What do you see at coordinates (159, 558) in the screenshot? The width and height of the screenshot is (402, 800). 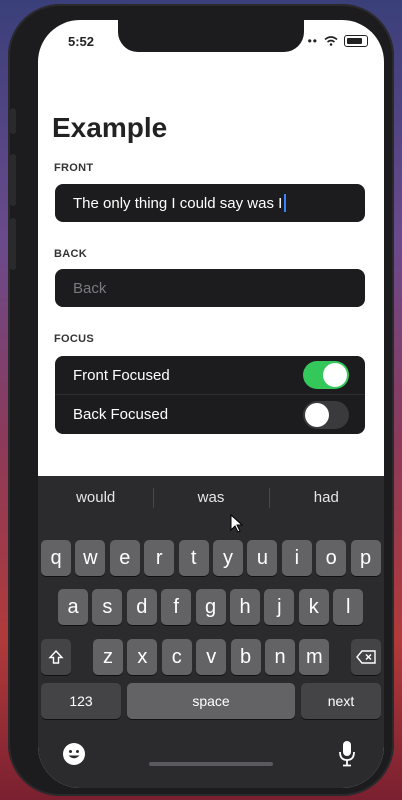 I see `key-r: r` at bounding box center [159, 558].